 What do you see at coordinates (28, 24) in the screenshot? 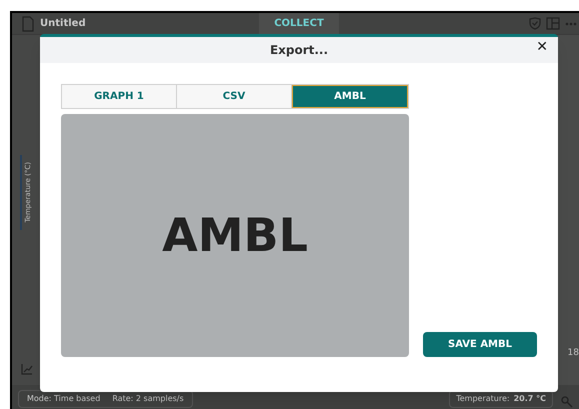
I see `document-icon` at bounding box center [28, 24].